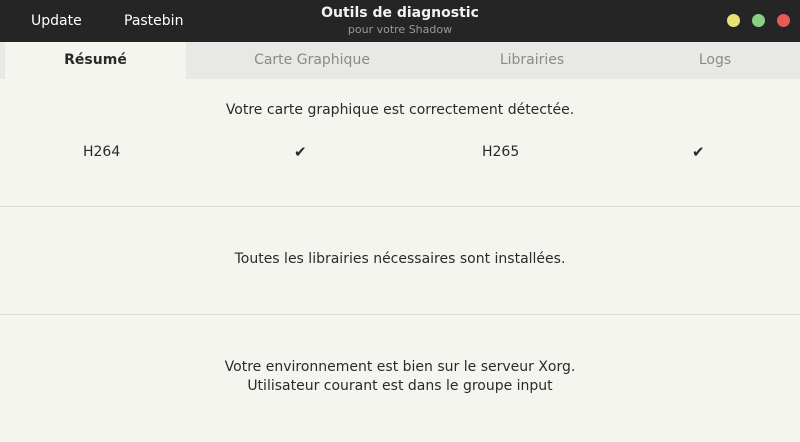 This screenshot has height=442, width=800. Describe the element at coordinates (501, 152) in the screenshot. I see `h265-label: H265` at that location.